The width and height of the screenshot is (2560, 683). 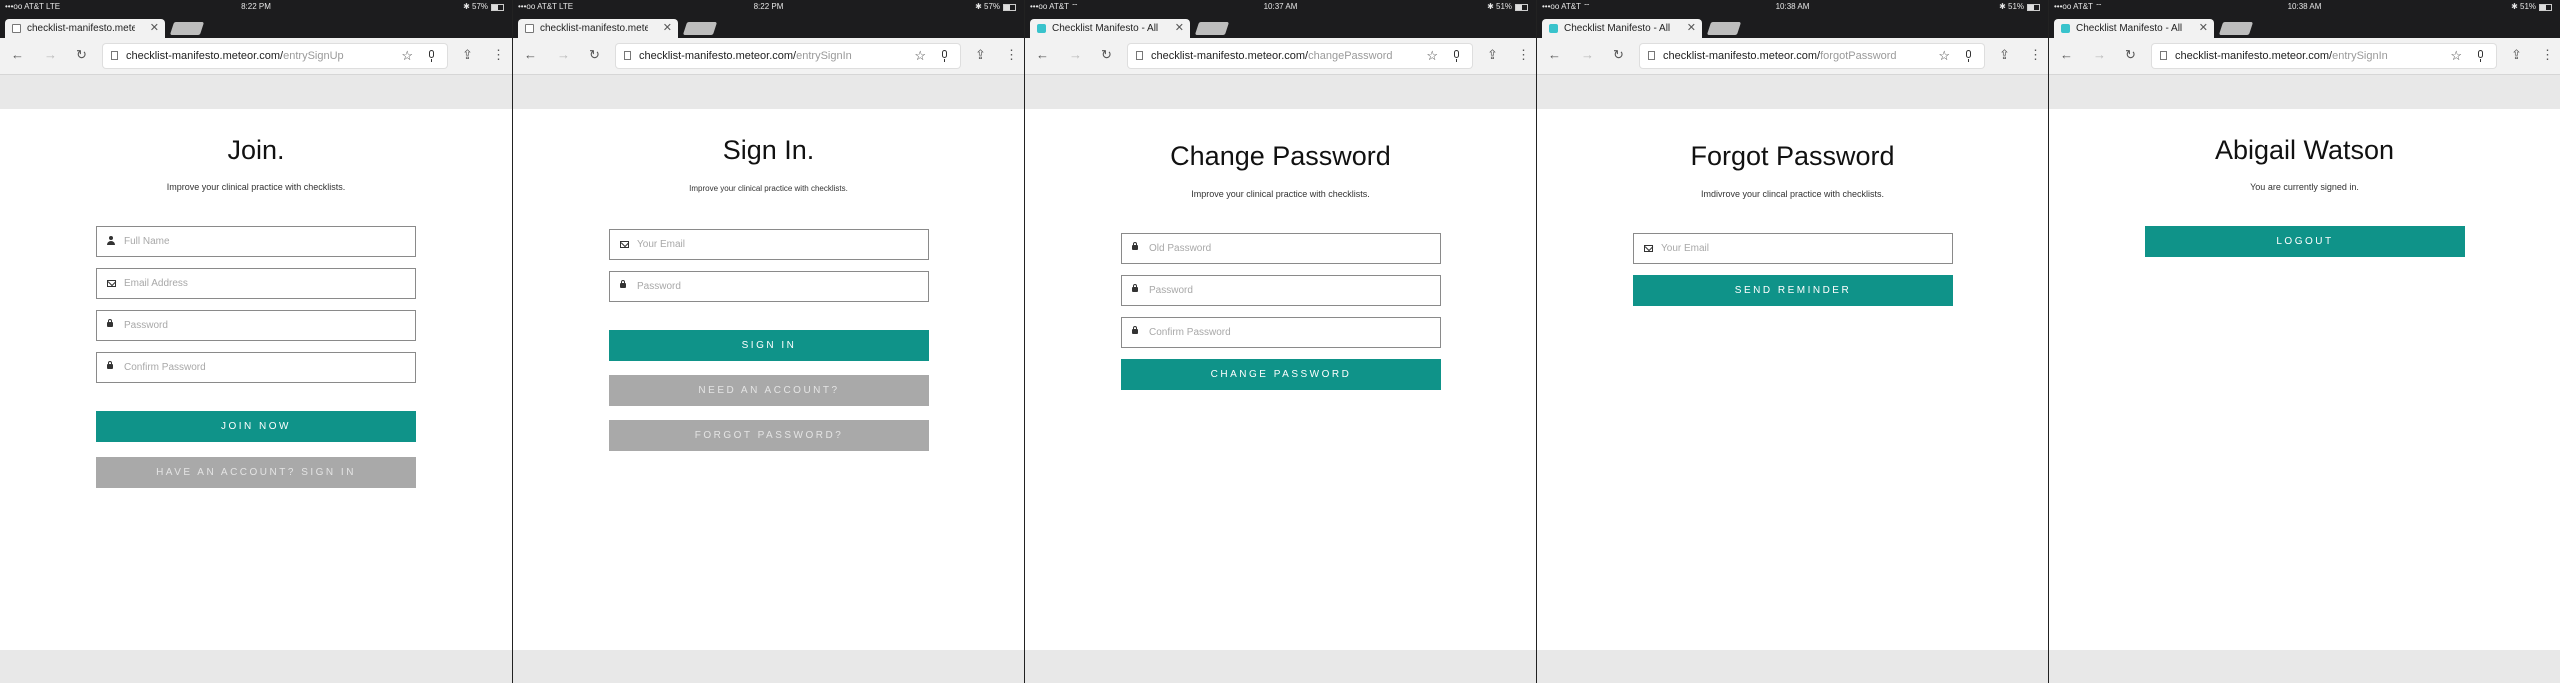 I want to click on have-account-sign-in-button: HAVE AN ACCOUNT? SIGN IN, so click(x=256, y=472).